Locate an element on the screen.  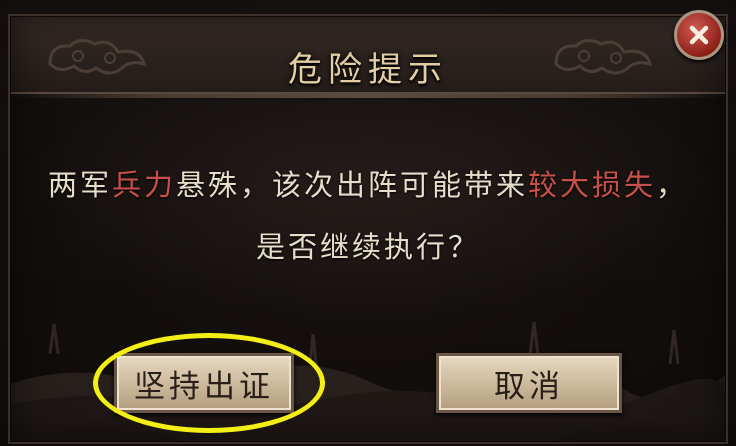
cancel-button: 取消 is located at coordinates (529, 383).